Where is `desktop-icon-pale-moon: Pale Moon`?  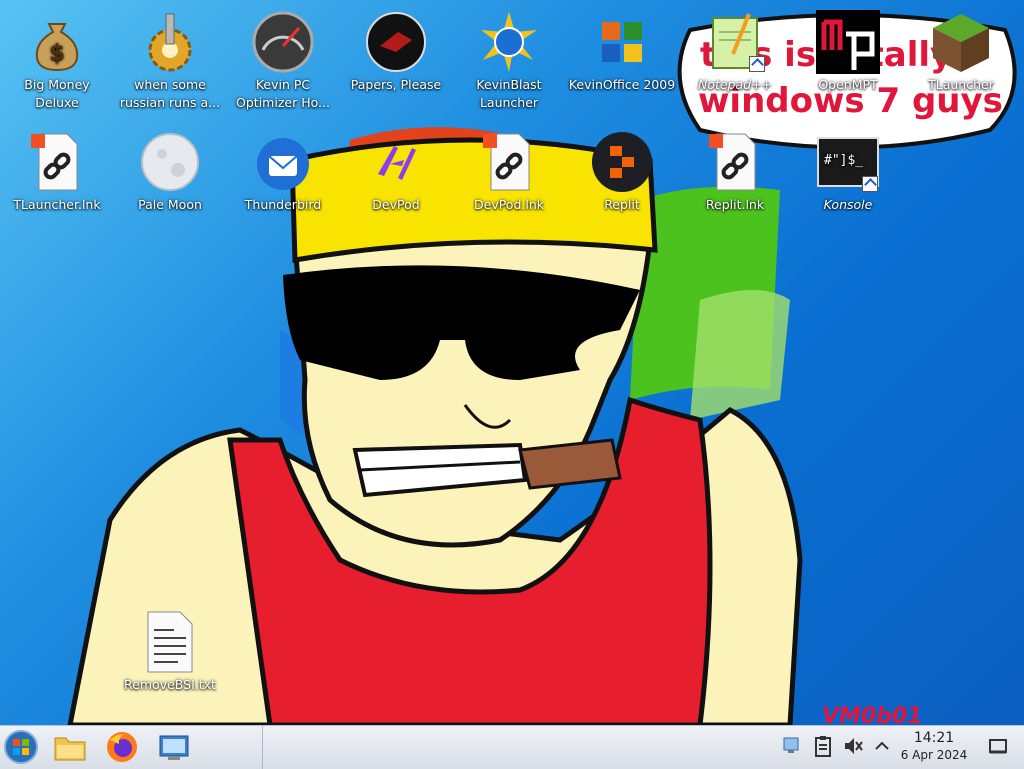
desktop-icon-pale-moon: Pale Moon is located at coordinates (170, 169).